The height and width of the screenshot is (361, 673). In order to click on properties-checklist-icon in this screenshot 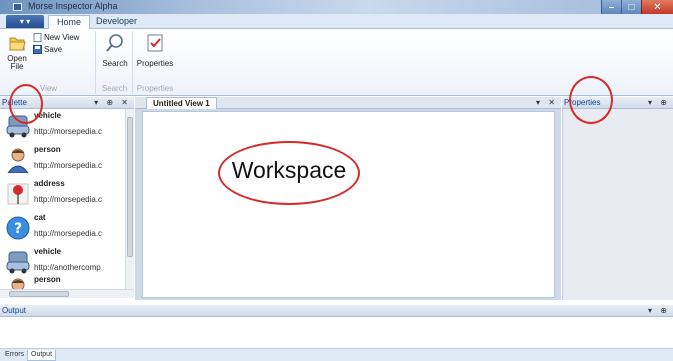, I will do `click(155, 43)`.